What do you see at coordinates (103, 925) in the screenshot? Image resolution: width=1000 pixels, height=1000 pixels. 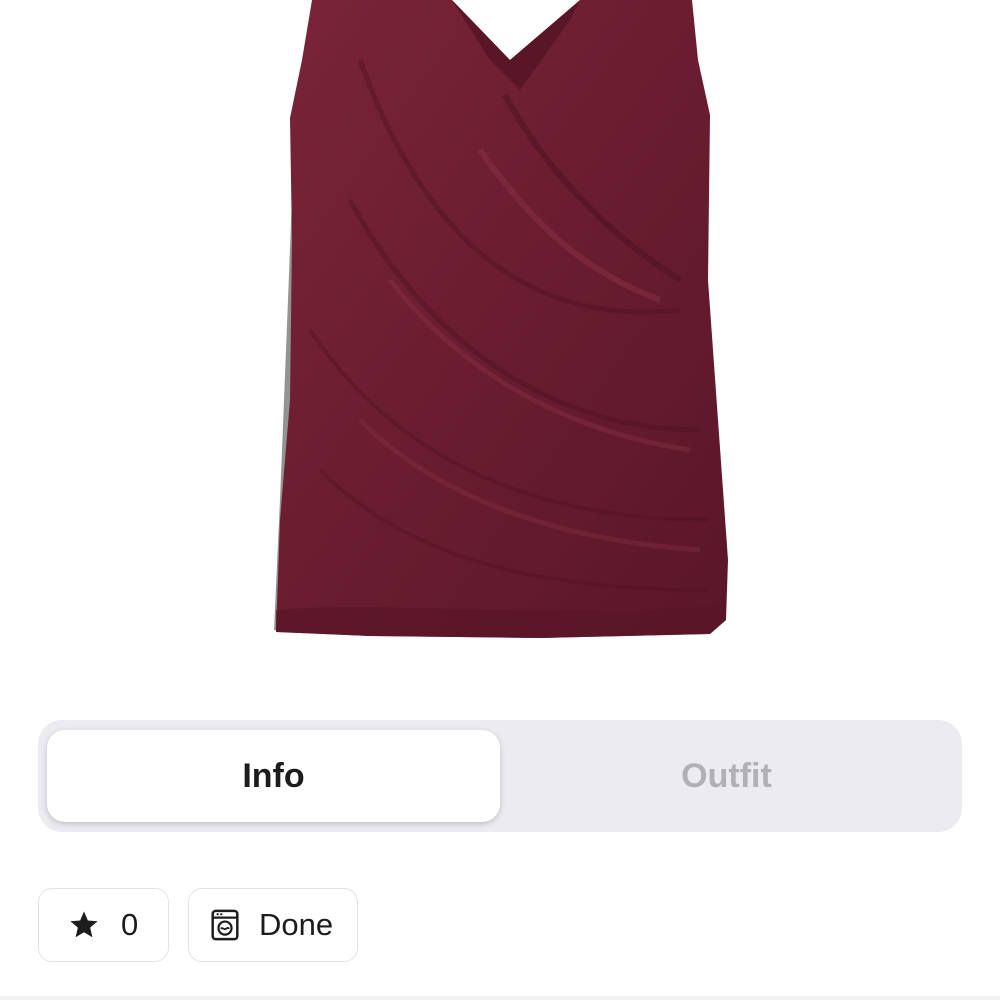 I see `rating-chip: 0` at bounding box center [103, 925].